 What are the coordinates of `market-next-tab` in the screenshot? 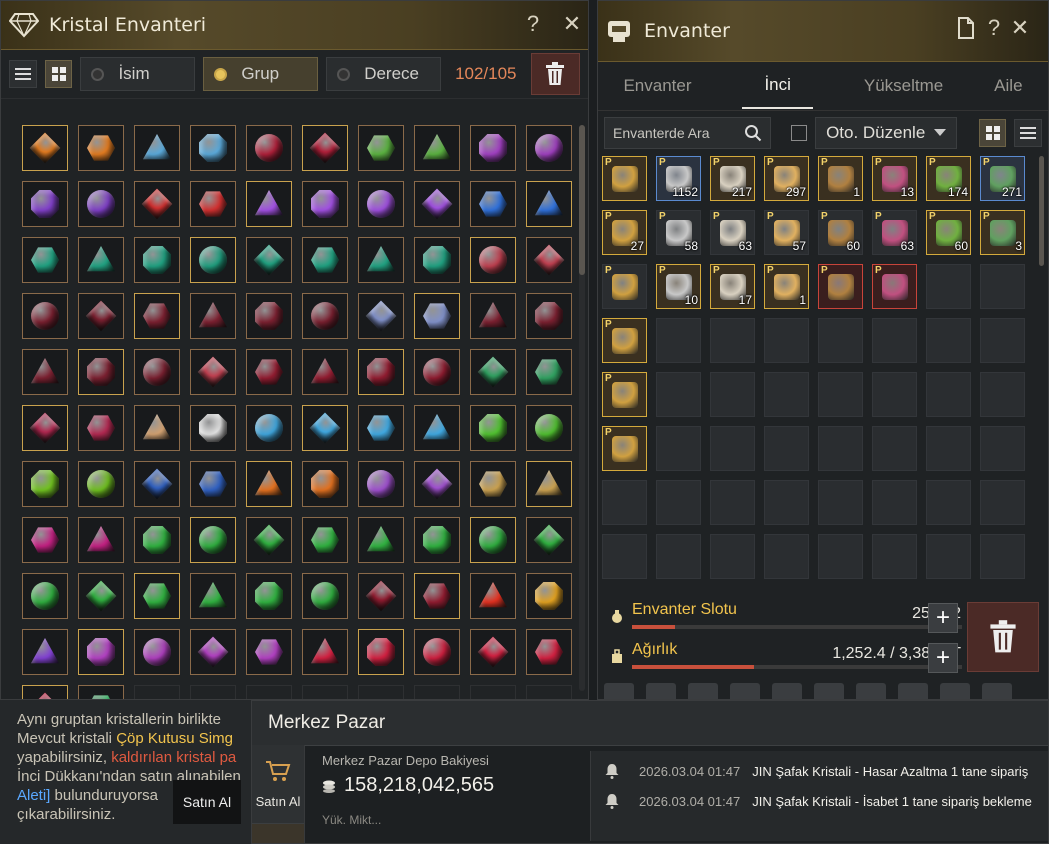 It's located at (278, 833).